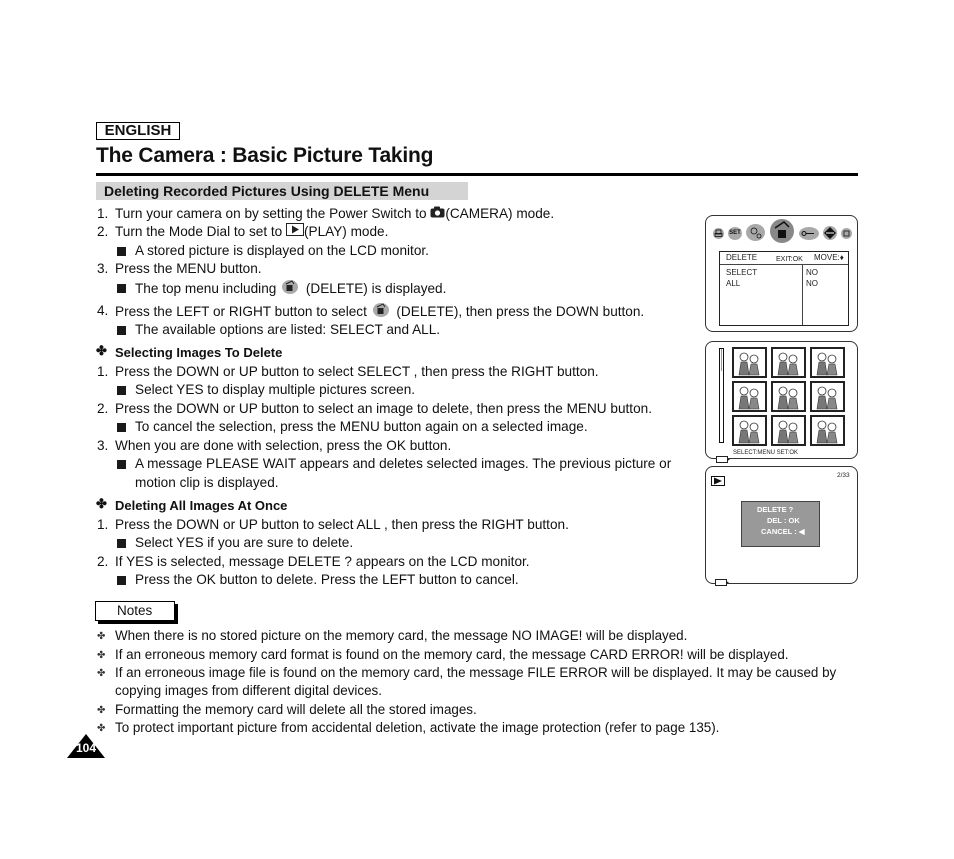  What do you see at coordinates (775, 509) in the screenshot?
I see `dialog-title: DELETE ?` at bounding box center [775, 509].